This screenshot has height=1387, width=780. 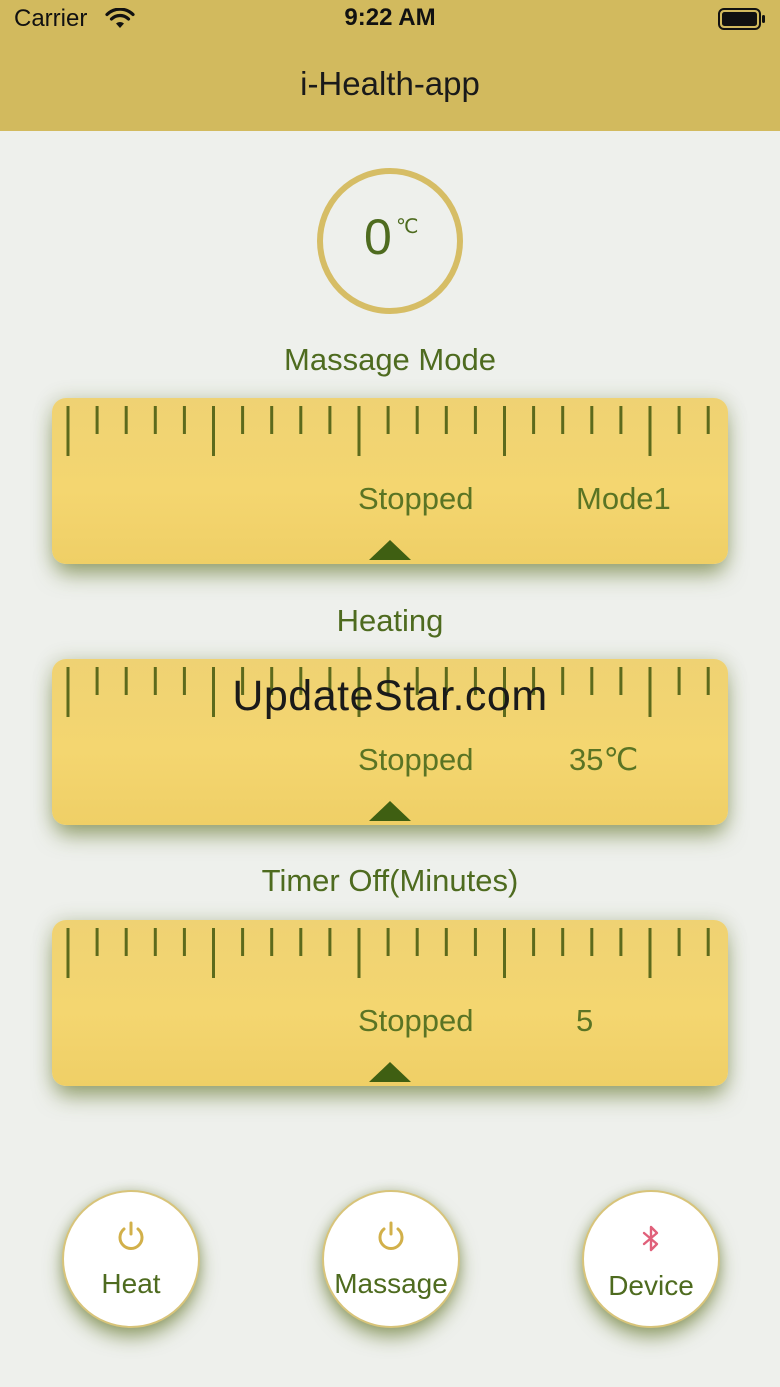 What do you see at coordinates (390, 83) in the screenshot?
I see `page-title: i-Health-app` at bounding box center [390, 83].